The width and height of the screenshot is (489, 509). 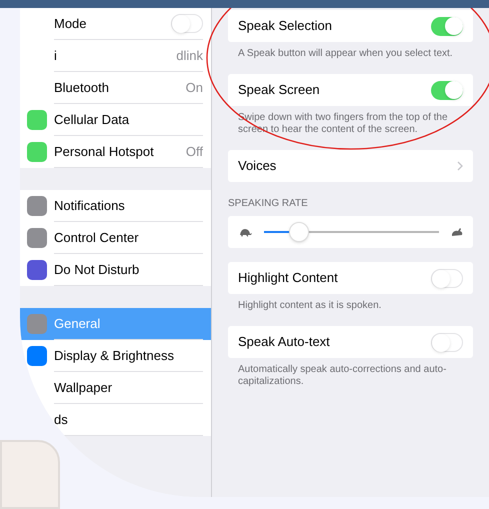 I want to click on sidebar-label: Notifications, so click(x=128, y=206).